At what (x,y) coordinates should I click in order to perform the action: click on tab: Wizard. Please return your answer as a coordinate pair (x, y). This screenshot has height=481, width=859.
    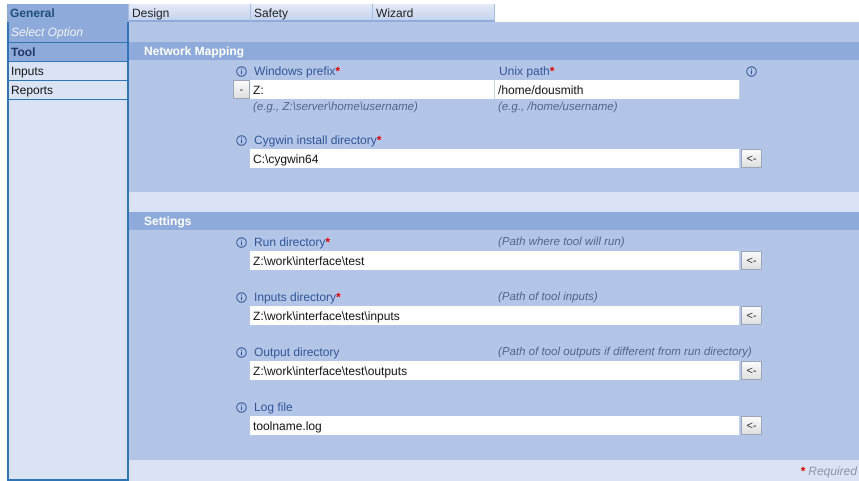
    Looking at the image, I should click on (434, 13).